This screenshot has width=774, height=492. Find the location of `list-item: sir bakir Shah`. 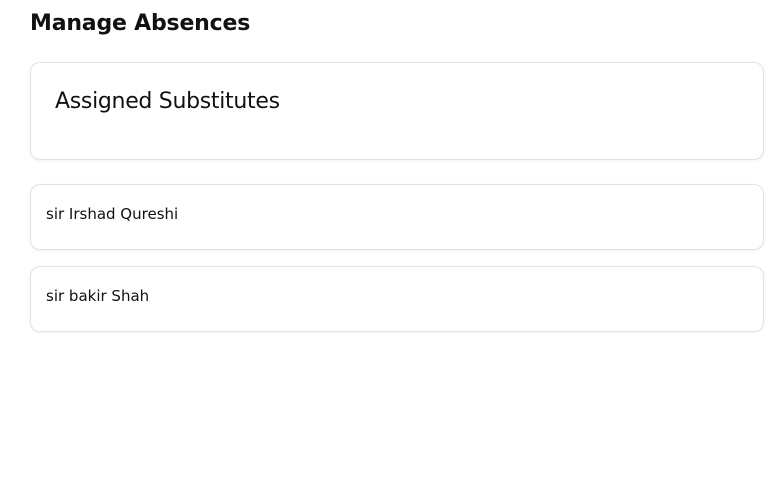

list-item: sir bakir Shah is located at coordinates (397, 299).